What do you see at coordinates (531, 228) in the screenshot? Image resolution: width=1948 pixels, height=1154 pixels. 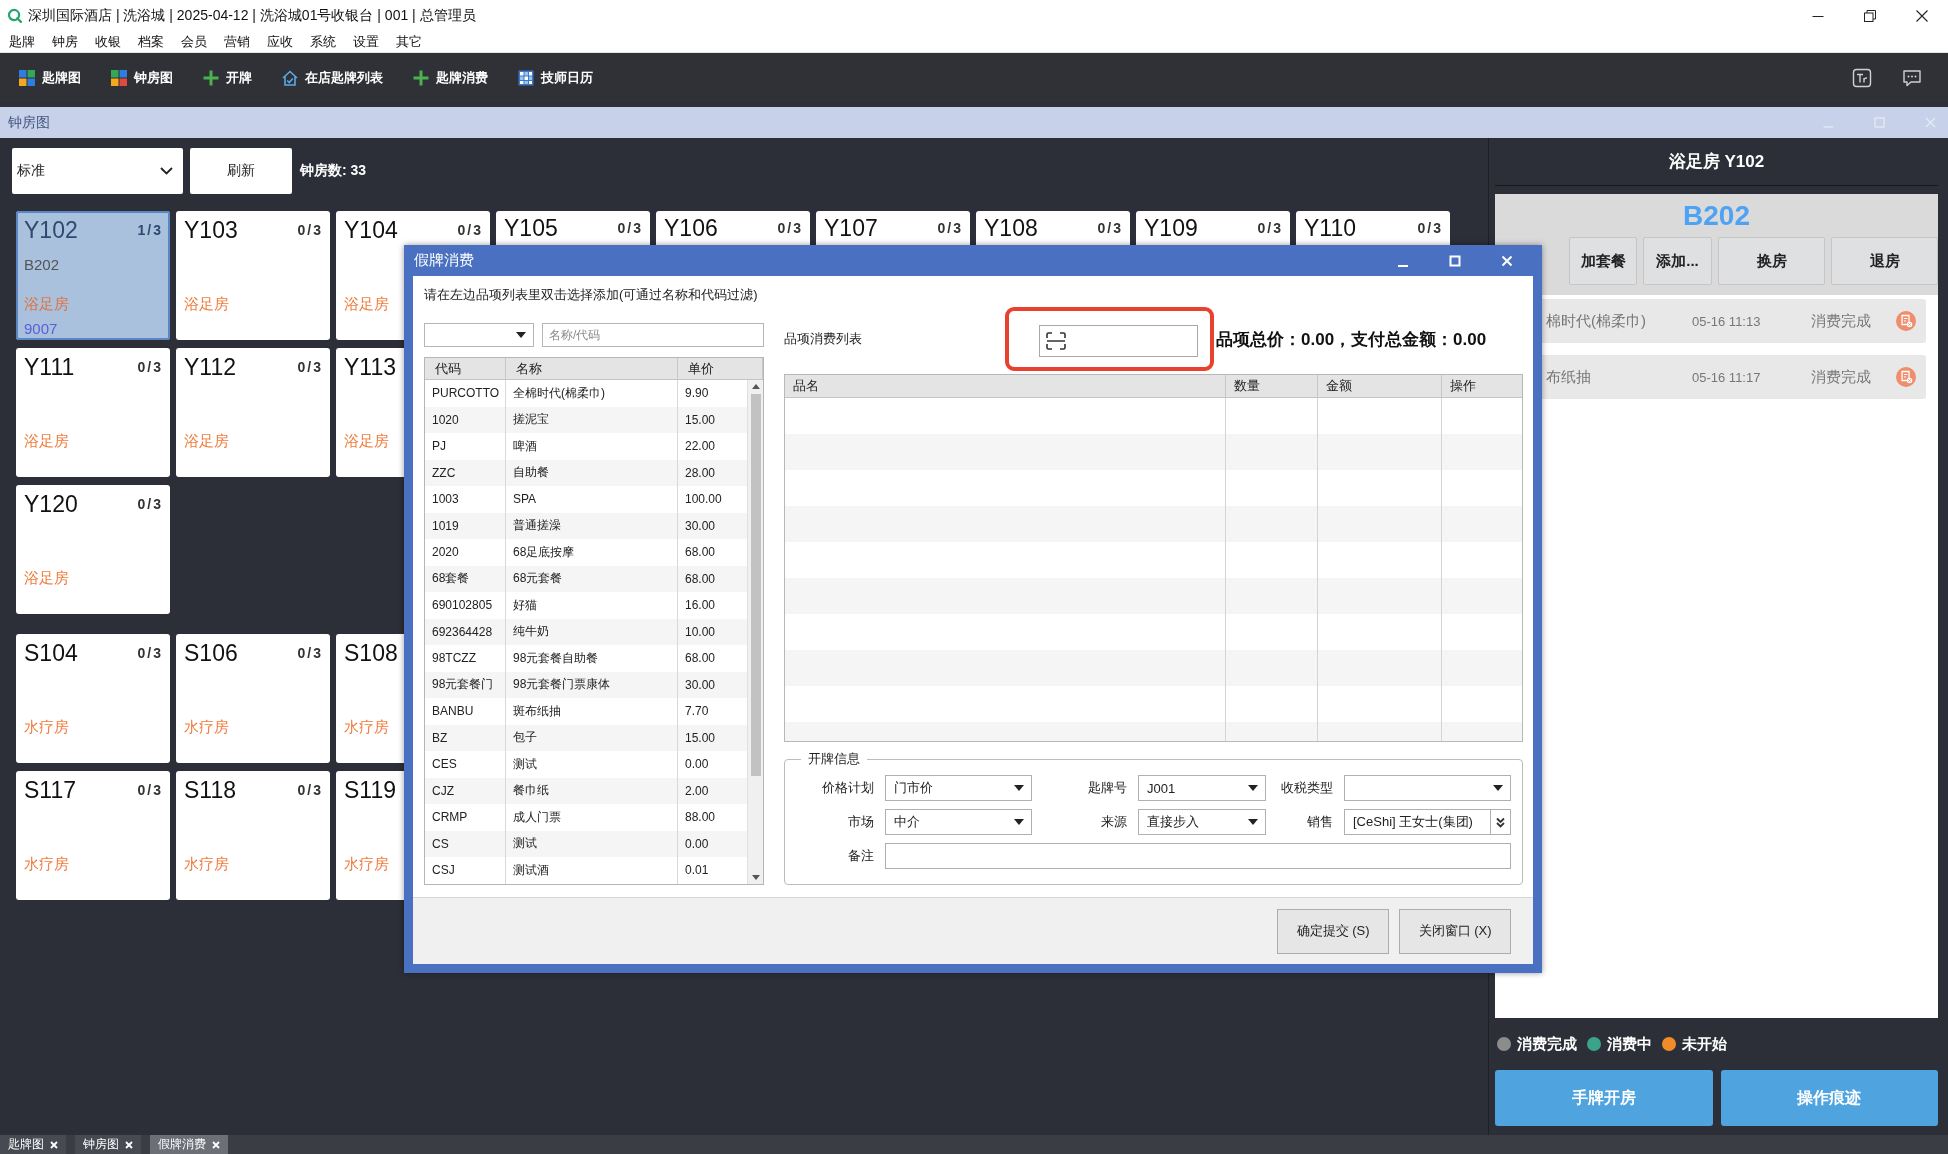 I see `room-number: Y105` at bounding box center [531, 228].